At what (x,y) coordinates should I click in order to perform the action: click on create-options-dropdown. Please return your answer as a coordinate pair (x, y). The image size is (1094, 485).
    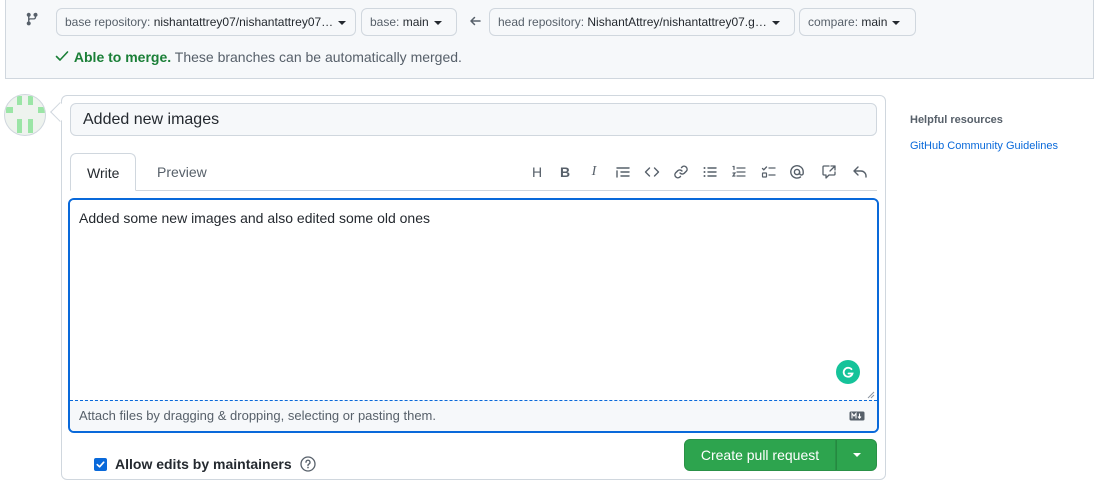
    Looking at the image, I should click on (856, 455).